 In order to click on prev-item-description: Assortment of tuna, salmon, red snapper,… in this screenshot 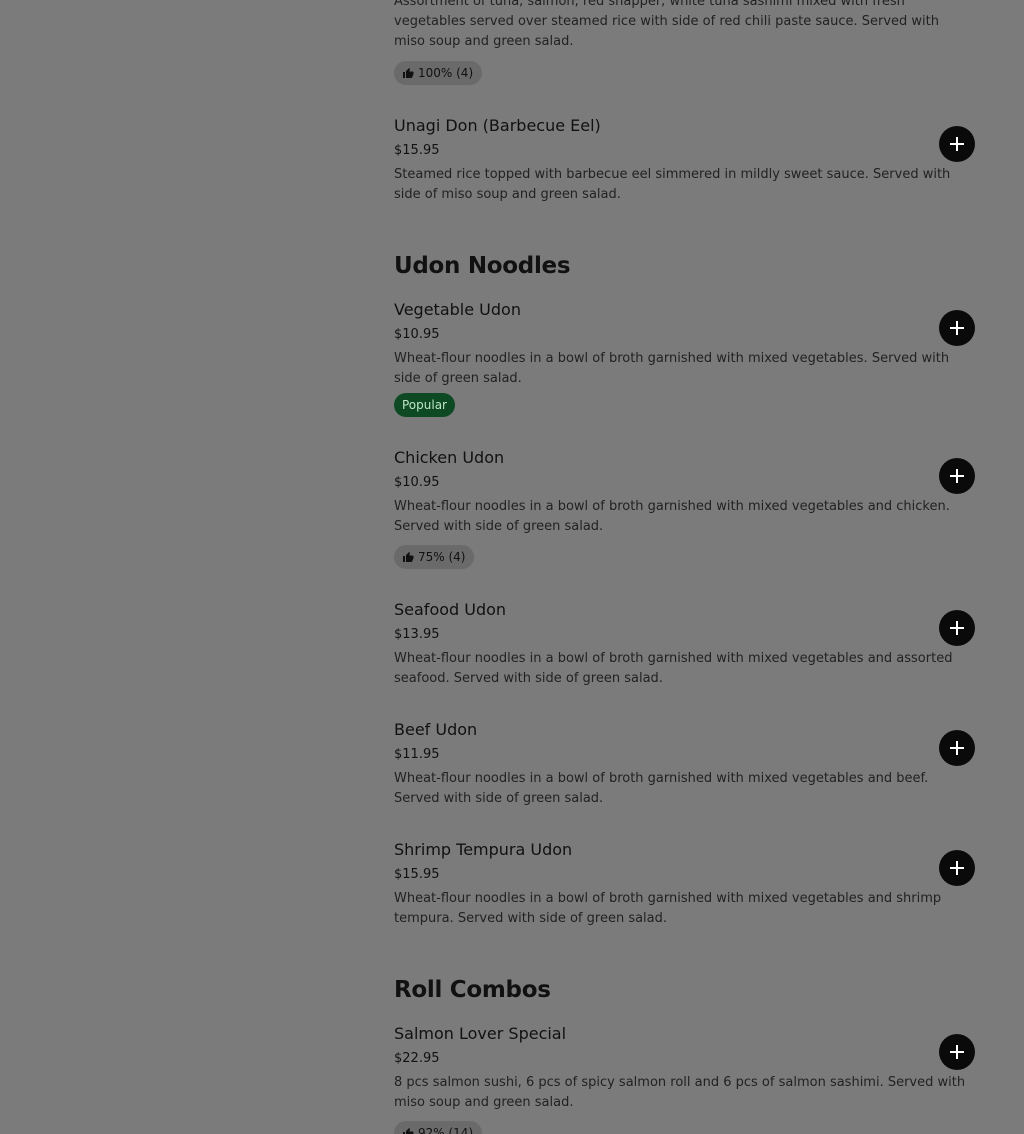, I will do `click(666, 24)`.